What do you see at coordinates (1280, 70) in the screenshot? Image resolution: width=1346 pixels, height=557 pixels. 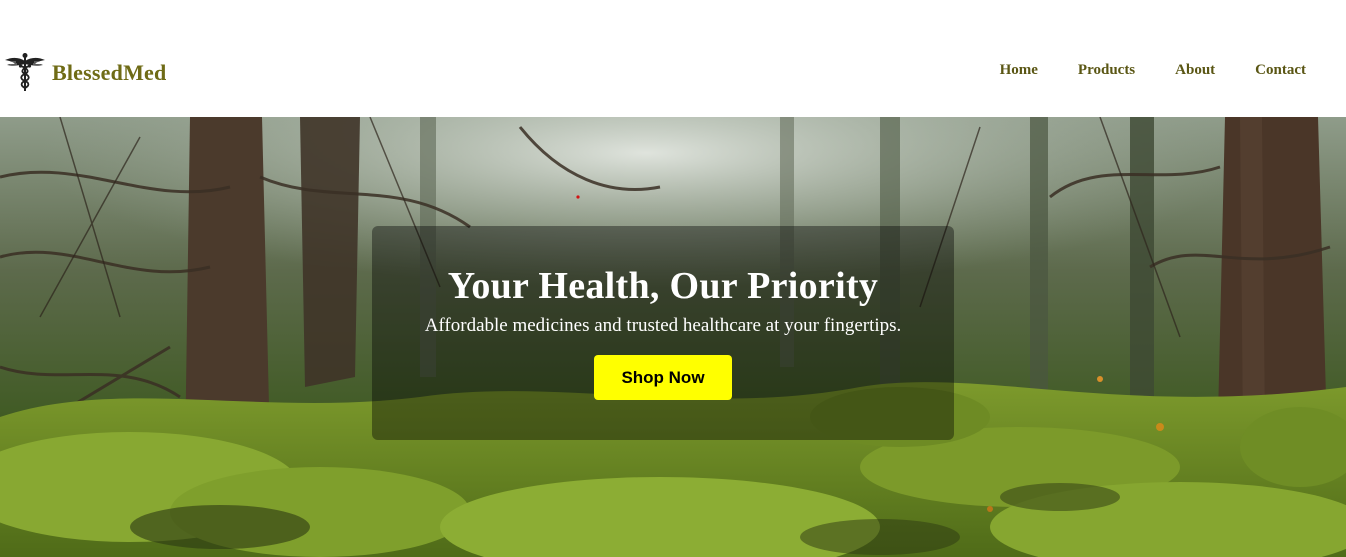 I see `nav-link-contact: Contact` at bounding box center [1280, 70].